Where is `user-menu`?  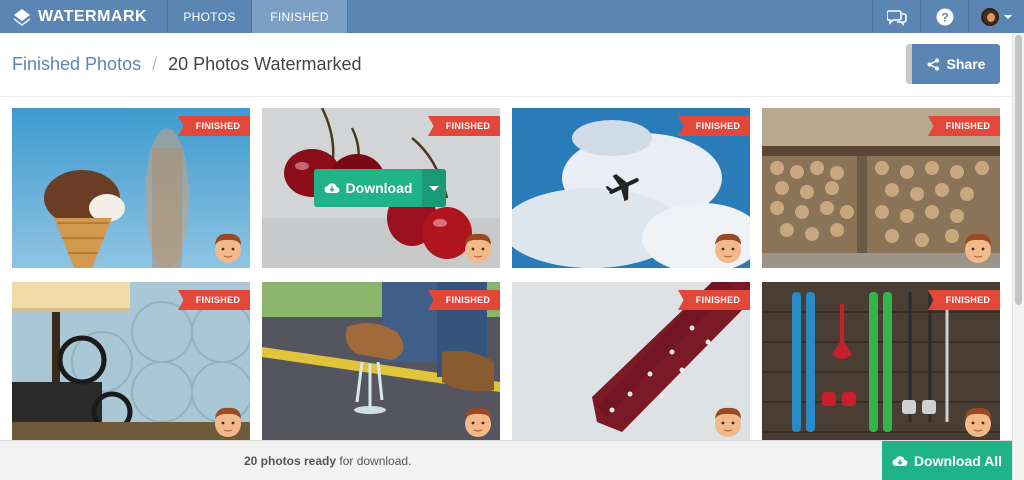 user-menu is located at coordinates (996, 16).